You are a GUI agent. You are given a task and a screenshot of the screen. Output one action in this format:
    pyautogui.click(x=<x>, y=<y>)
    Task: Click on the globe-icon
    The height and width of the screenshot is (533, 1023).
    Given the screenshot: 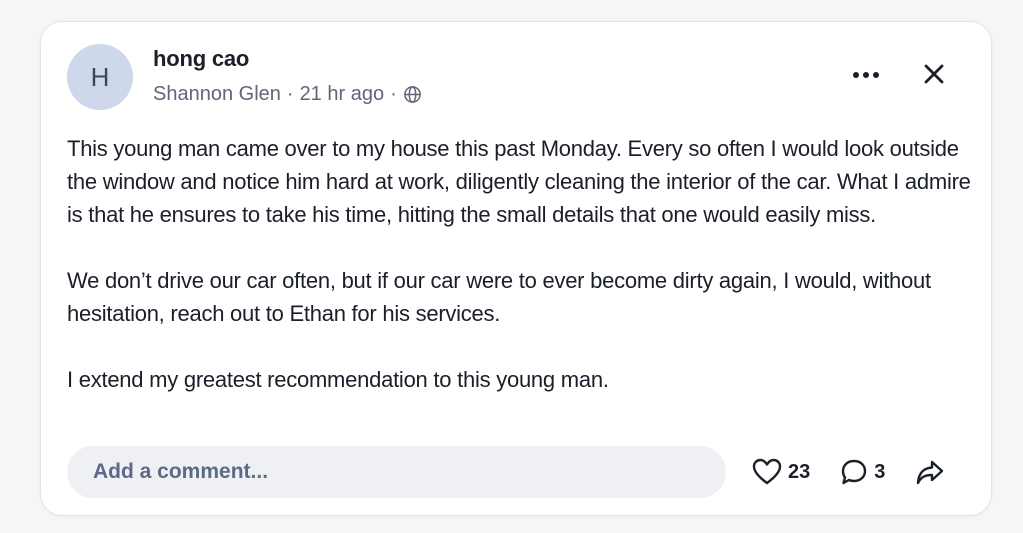 What is the action you would take?
    pyautogui.click(x=412, y=94)
    